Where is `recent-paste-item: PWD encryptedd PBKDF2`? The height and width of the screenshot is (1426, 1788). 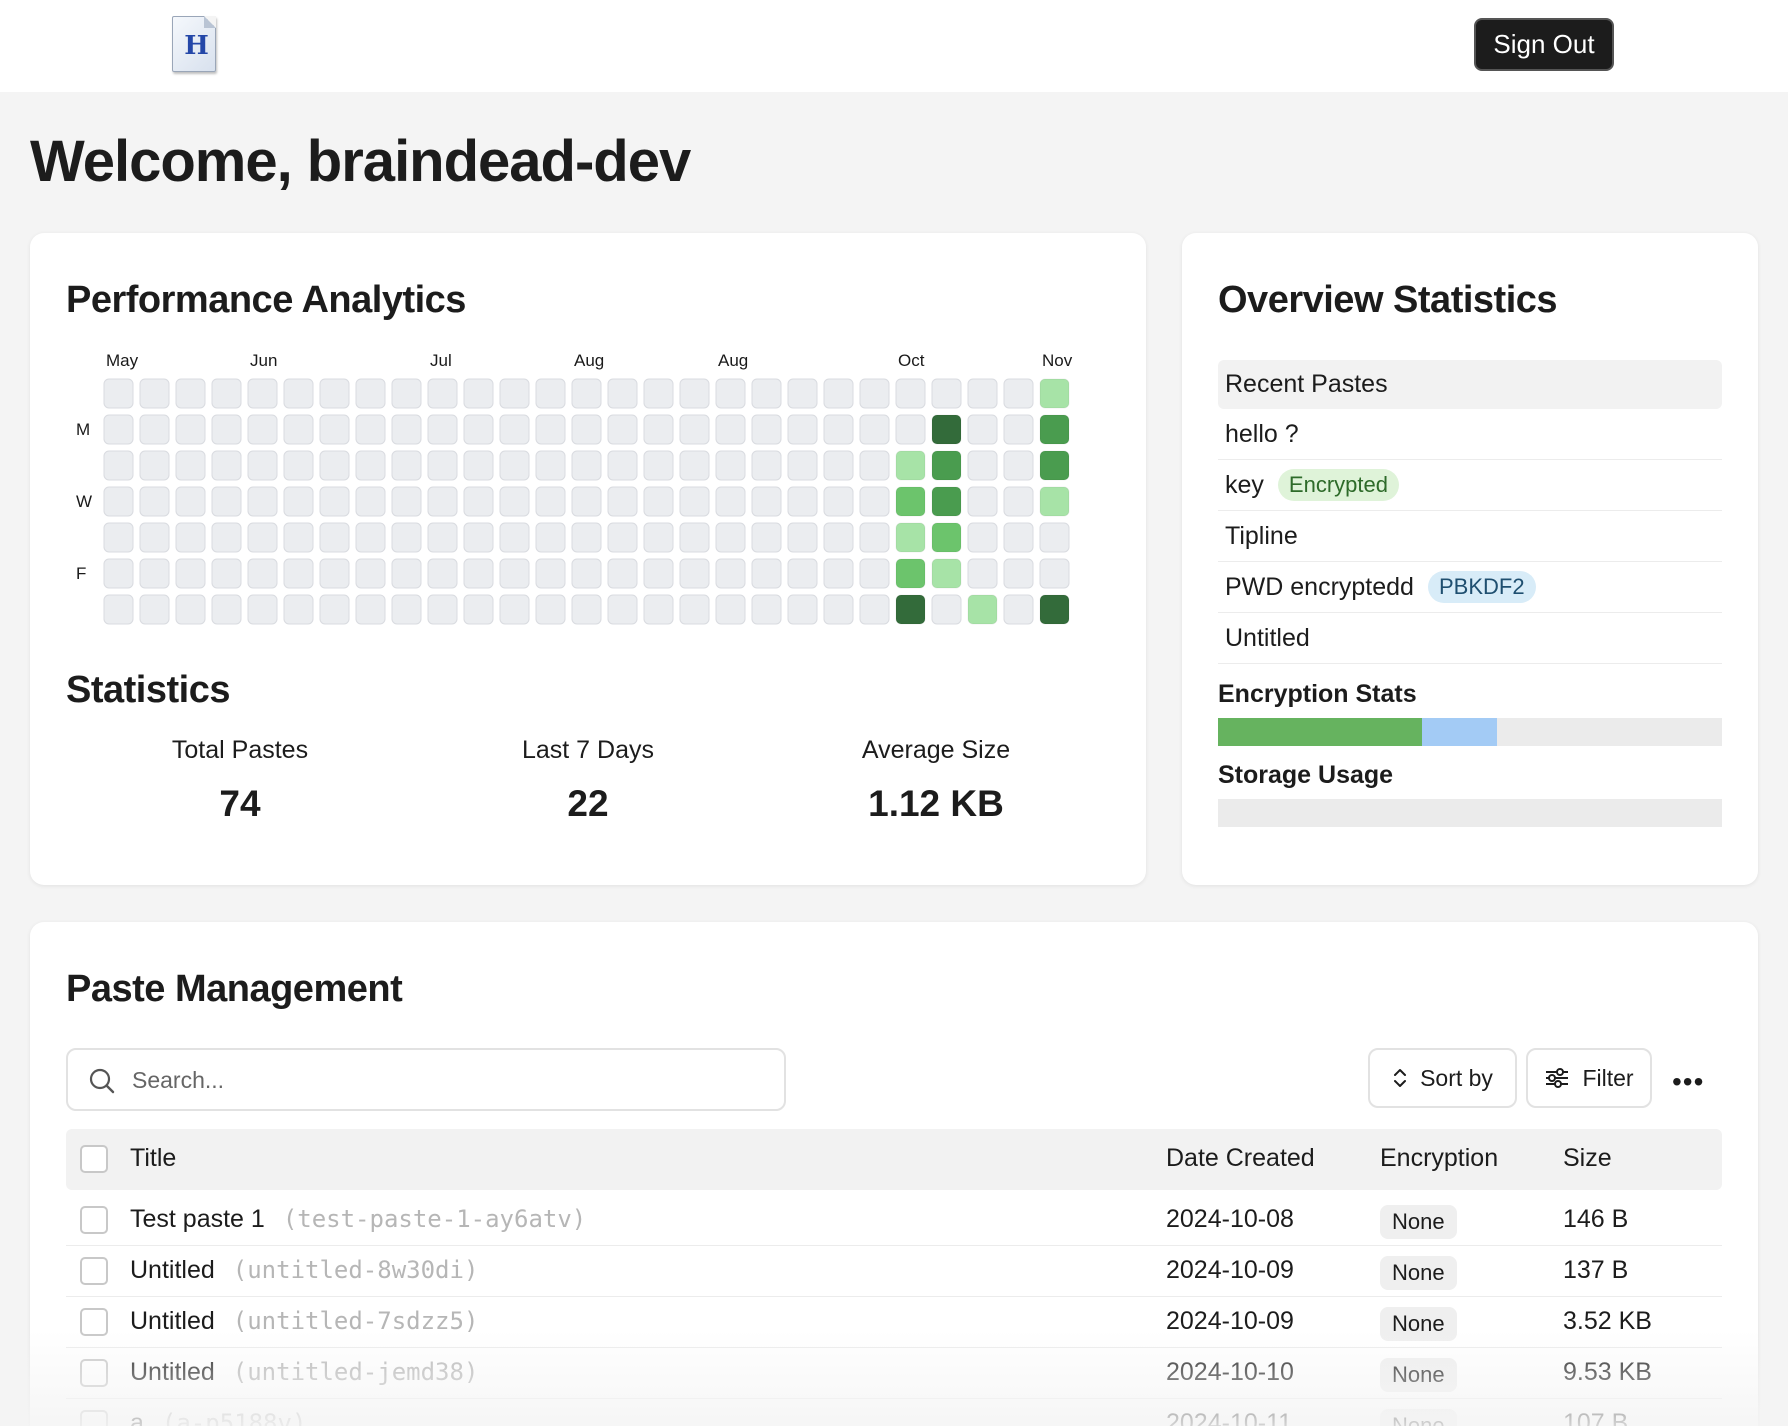 recent-paste-item: PWD encryptedd PBKDF2 is located at coordinates (1470, 587).